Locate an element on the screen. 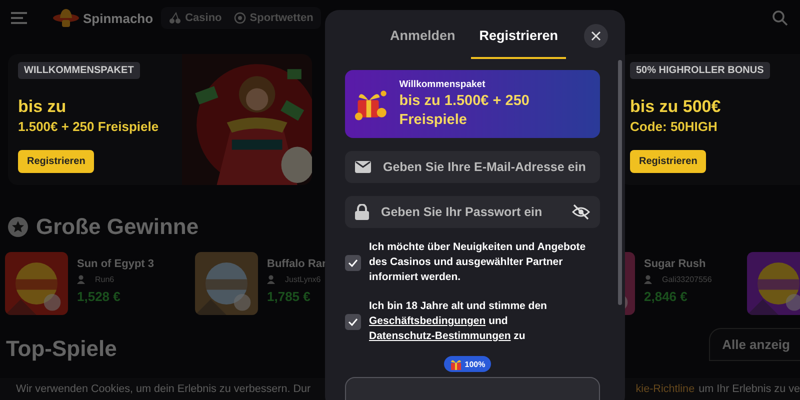  game-title: Sun of Egypt 3 is located at coordinates (115, 264).